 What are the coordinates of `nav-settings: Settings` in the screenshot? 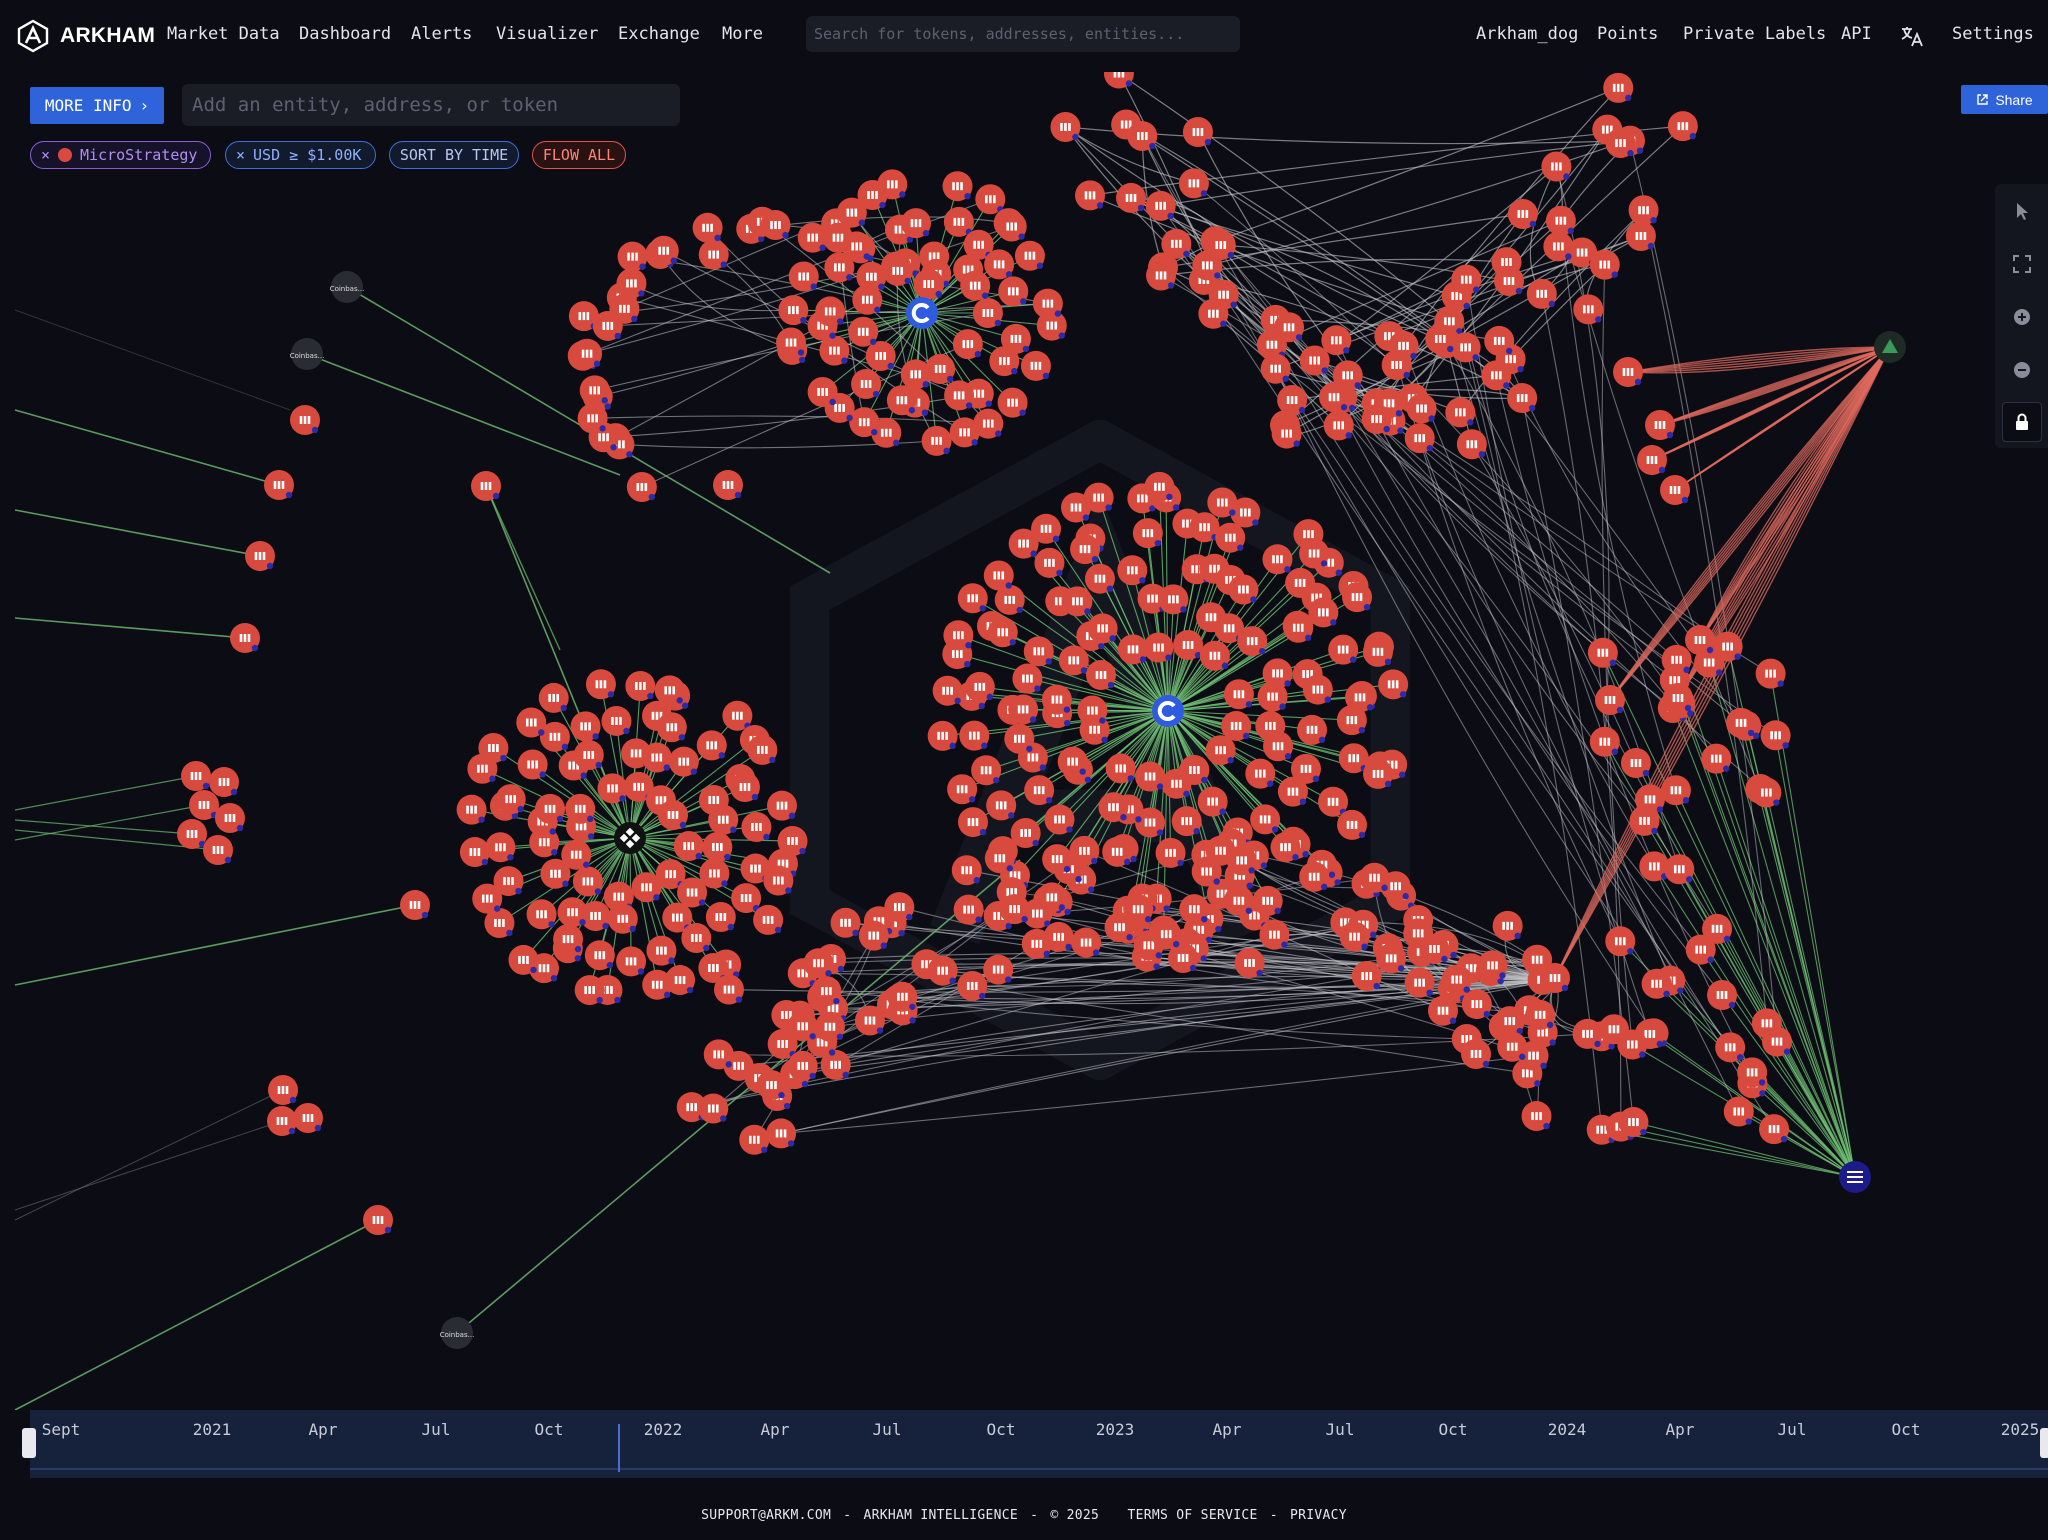 It's located at (1993, 34).